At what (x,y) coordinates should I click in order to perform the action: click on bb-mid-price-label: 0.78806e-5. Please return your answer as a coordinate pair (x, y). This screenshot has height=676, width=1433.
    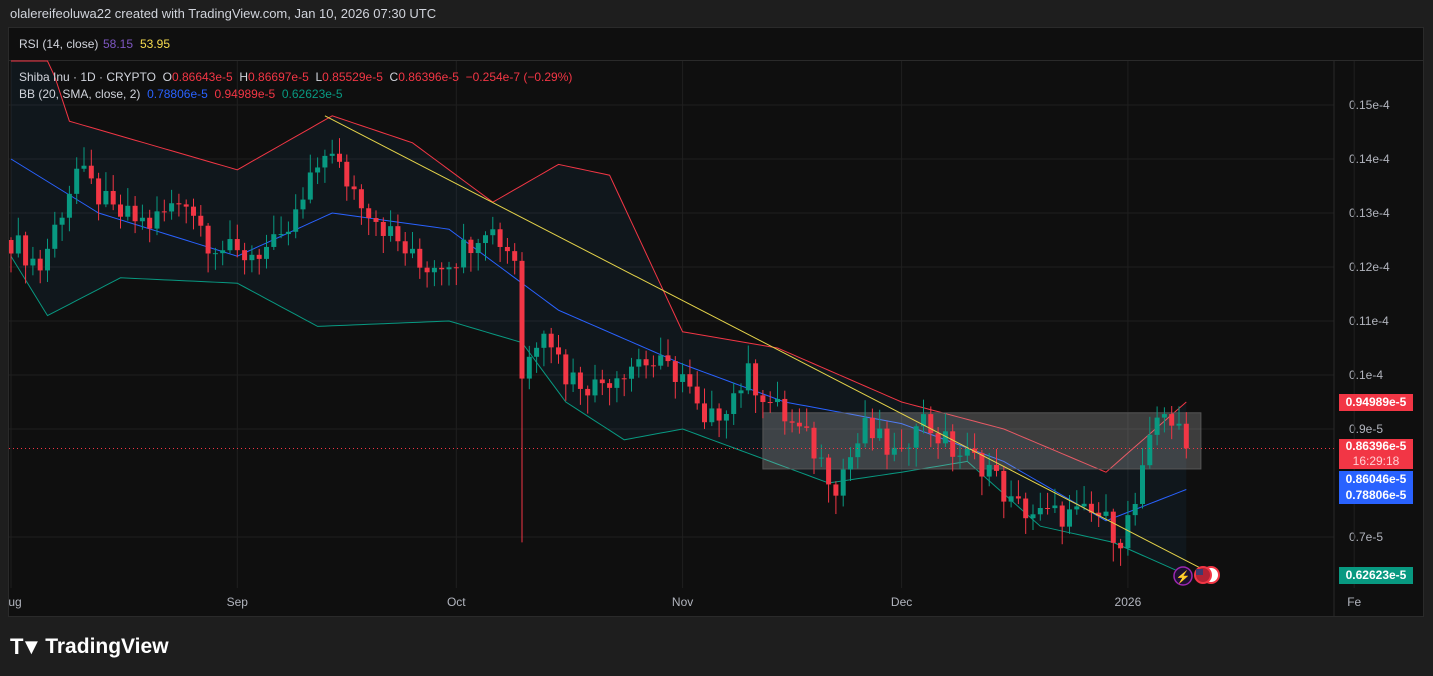
    Looking at the image, I should click on (1376, 495).